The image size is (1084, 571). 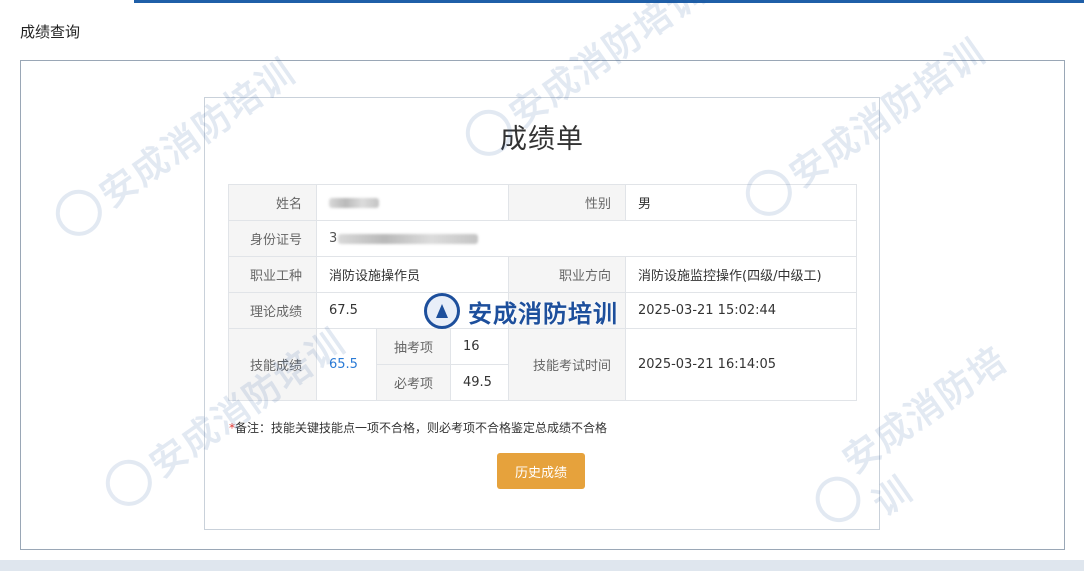 I want to click on table-row: 职业工种 消防设施操作员 职业方向 消防设施监控操作(四级/中级工), so click(x=542, y=274).